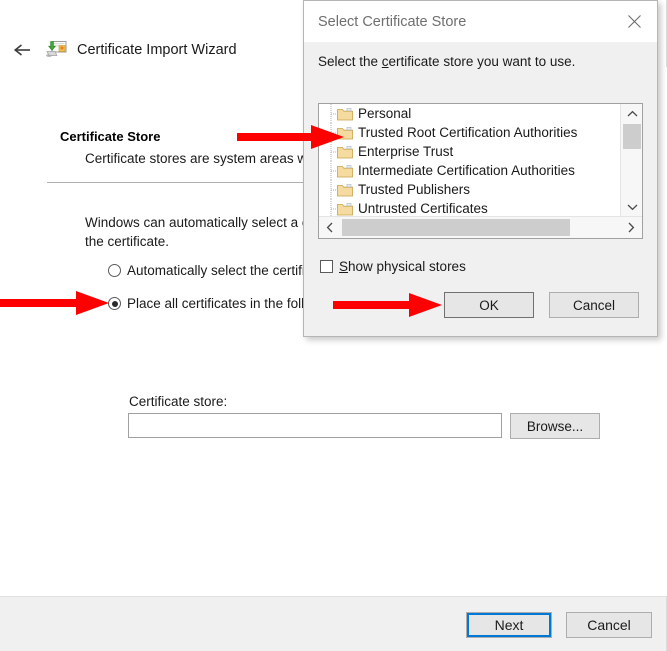 The image size is (667, 651). Describe the element at coordinates (110, 136) in the screenshot. I see `certificate-store-heading: Certificate Store` at that location.